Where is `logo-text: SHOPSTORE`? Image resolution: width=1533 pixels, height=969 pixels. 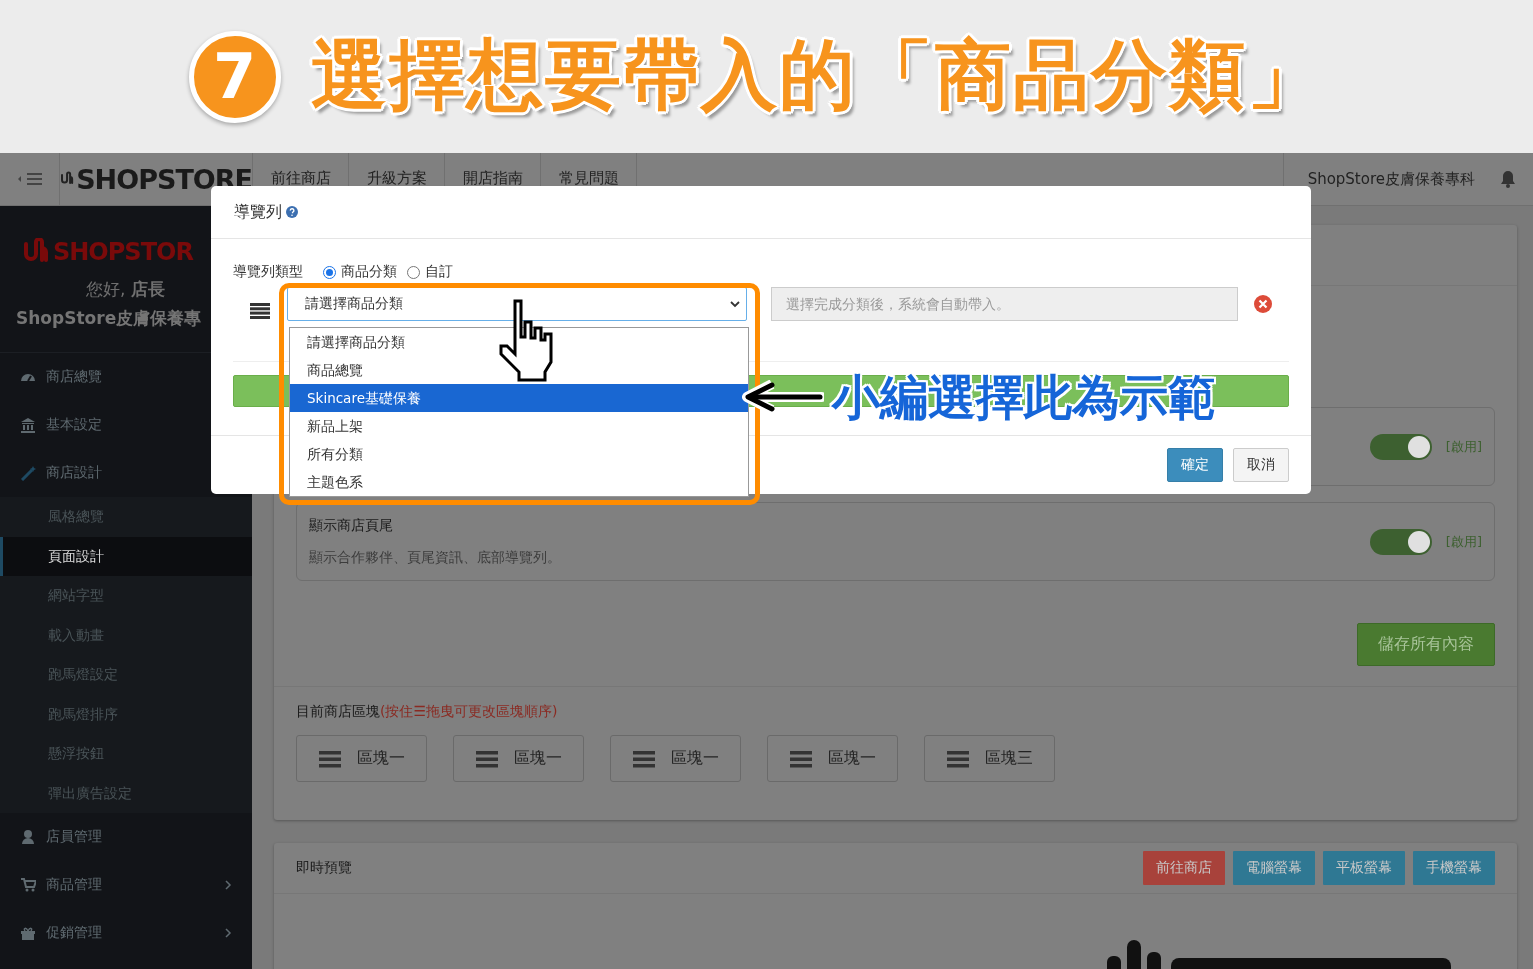 logo-text: SHOPSTORE is located at coordinates (164, 179).